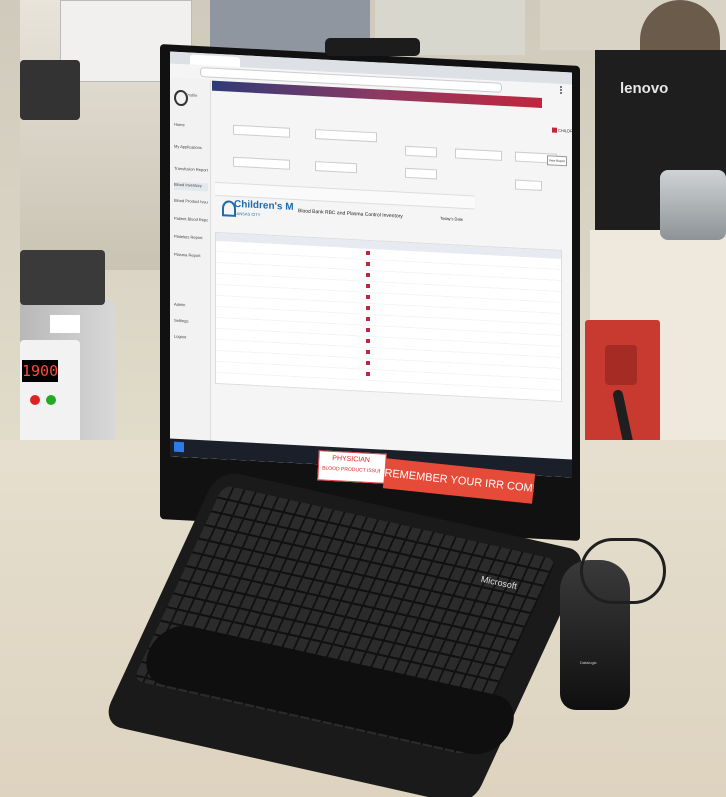 The height and width of the screenshot is (797, 726). What do you see at coordinates (191, 186) in the screenshot?
I see `sidebar-item-blood-inventory: Blood Inventory` at bounding box center [191, 186].